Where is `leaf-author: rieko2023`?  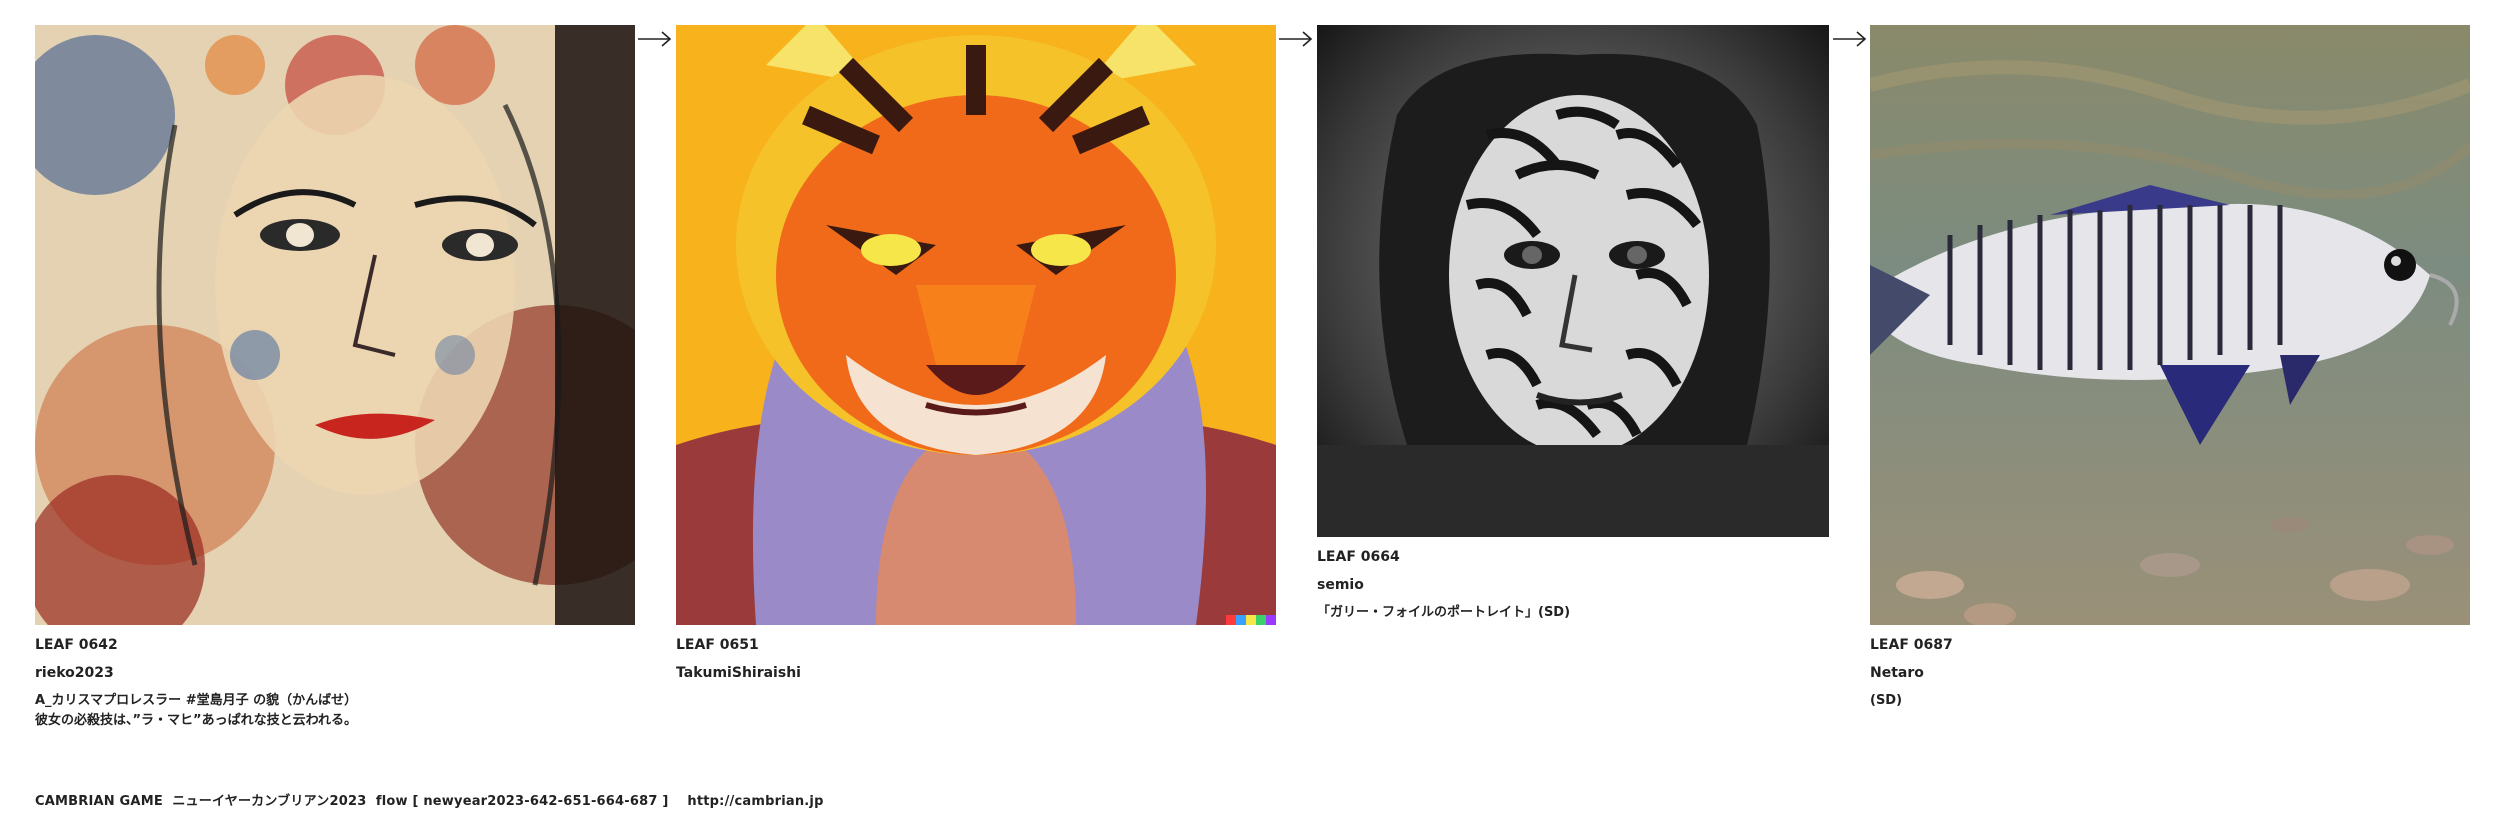
leaf-author: rieko2023 is located at coordinates (335, 673).